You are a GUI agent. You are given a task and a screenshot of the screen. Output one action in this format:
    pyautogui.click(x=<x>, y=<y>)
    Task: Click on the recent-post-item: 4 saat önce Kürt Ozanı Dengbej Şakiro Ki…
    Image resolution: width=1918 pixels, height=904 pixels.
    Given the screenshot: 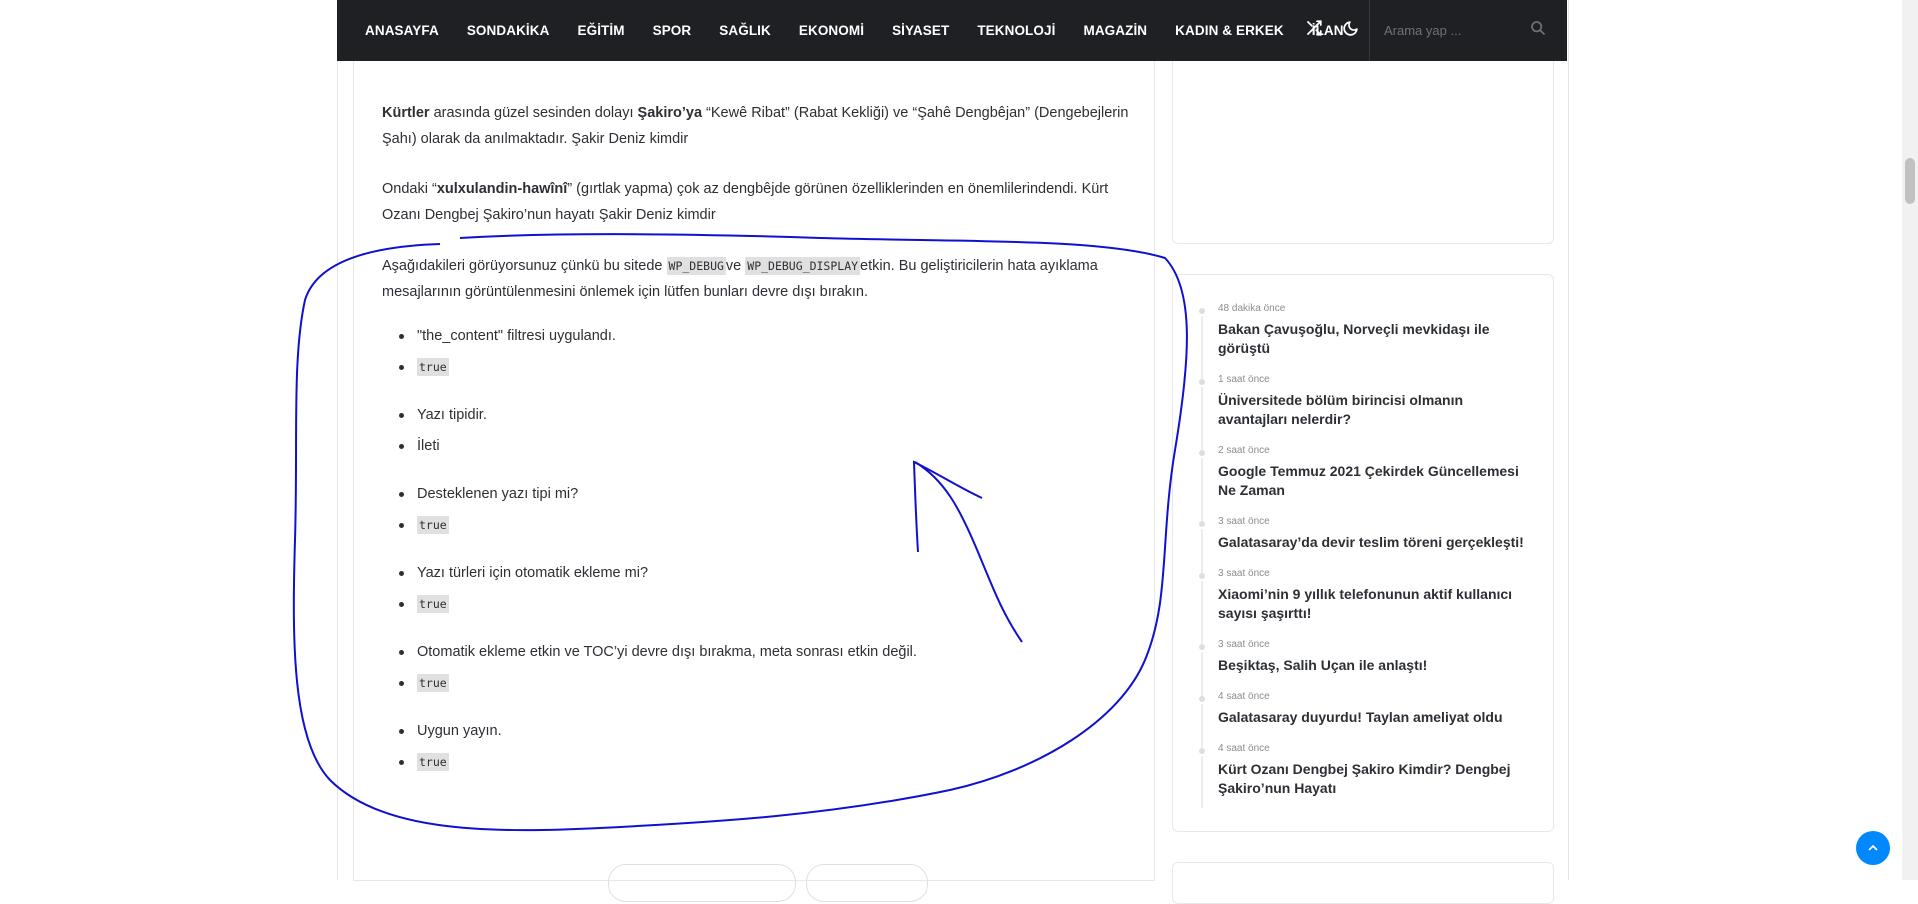 What is the action you would take?
    pyautogui.click(x=1366, y=775)
    